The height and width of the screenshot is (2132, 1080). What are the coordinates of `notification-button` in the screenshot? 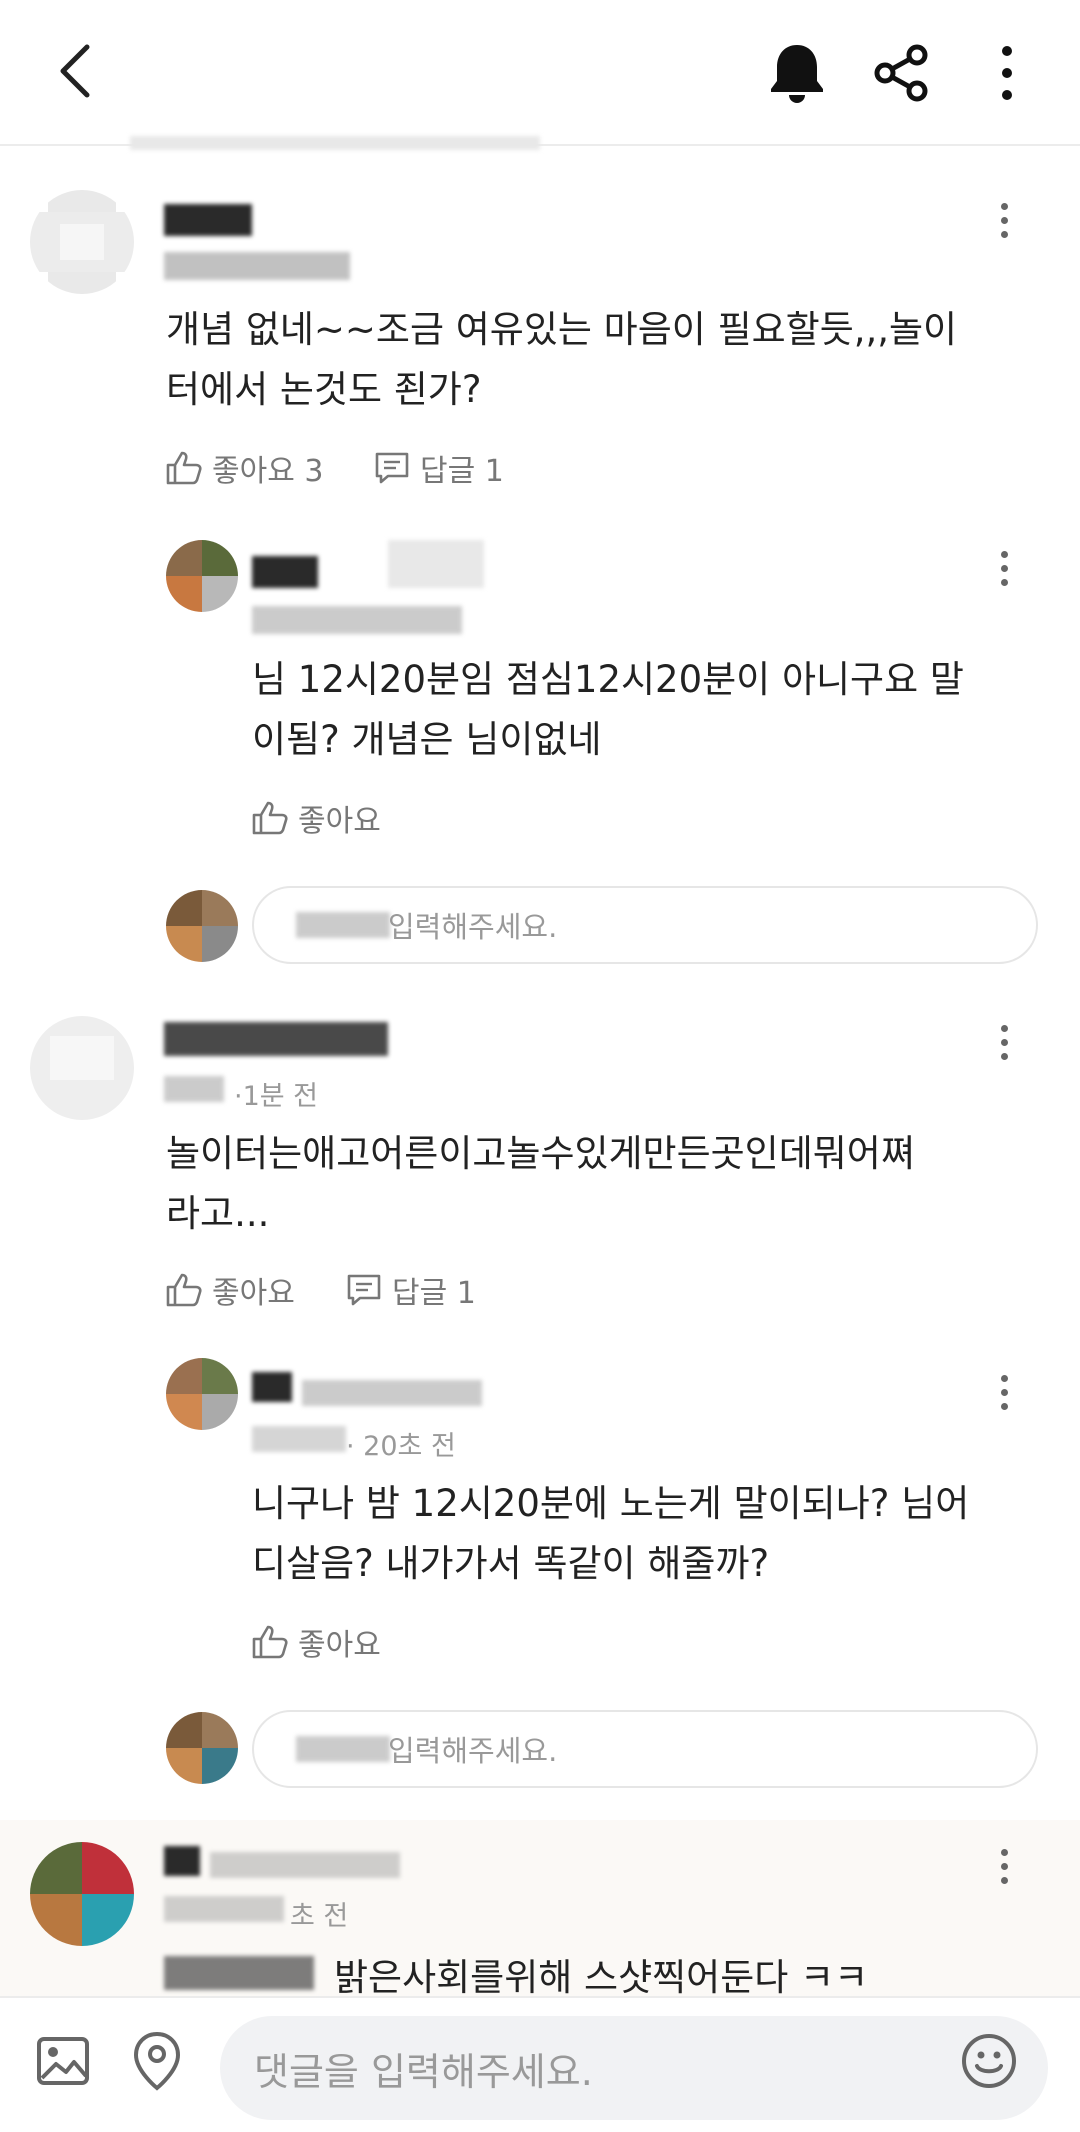 It's located at (797, 73).